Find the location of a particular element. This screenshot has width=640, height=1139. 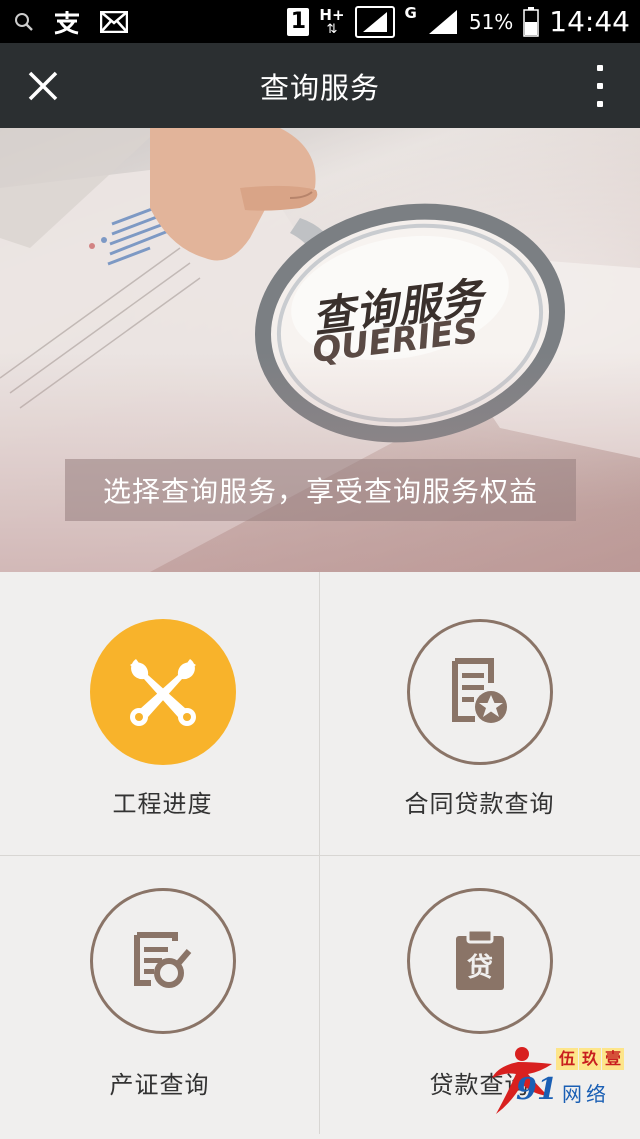

watermark-top-chars: 伍 玖 壹 is located at coordinates (590, 1059).